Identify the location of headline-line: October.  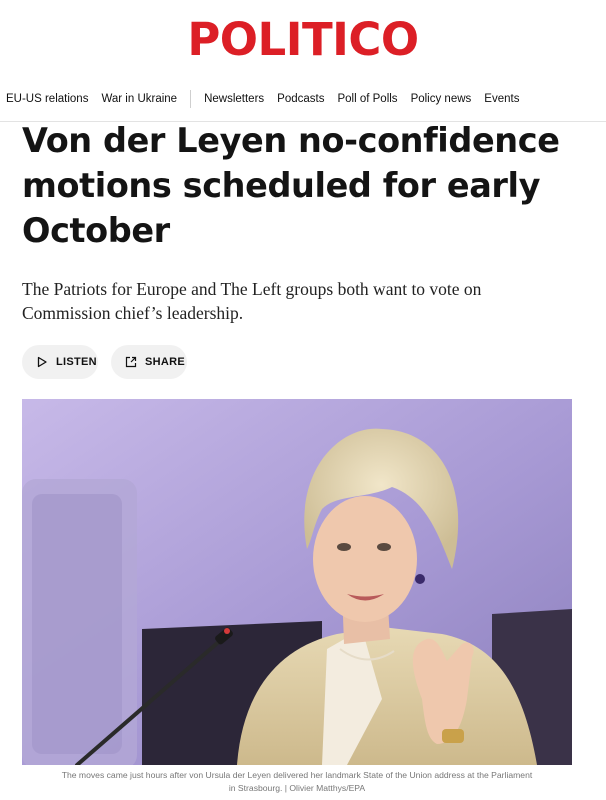
(96, 230).